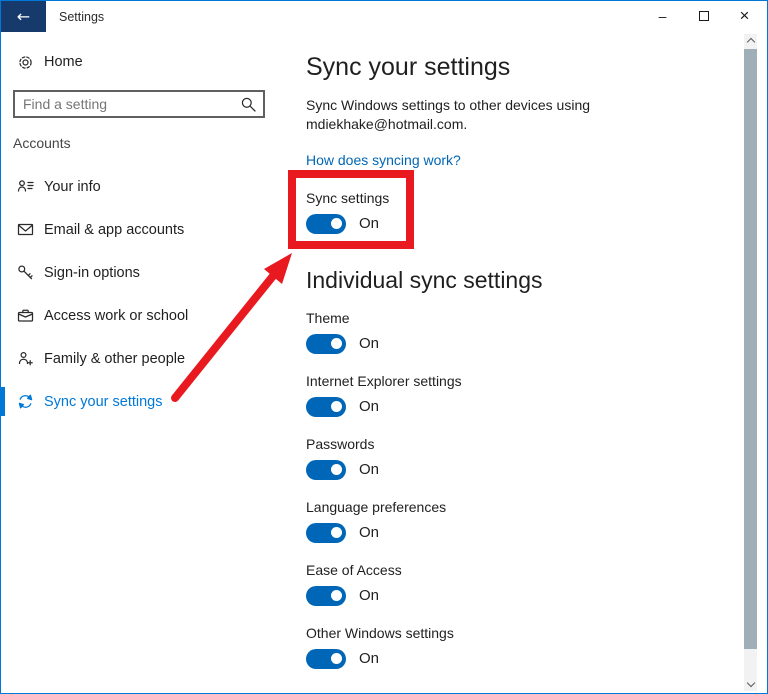 This screenshot has width=768, height=694. What do you see at coordinates (521, 521) in the screenshot?
I see `toggle-group-language-preferences: Language preferences On` at bounding box center [521, 521].